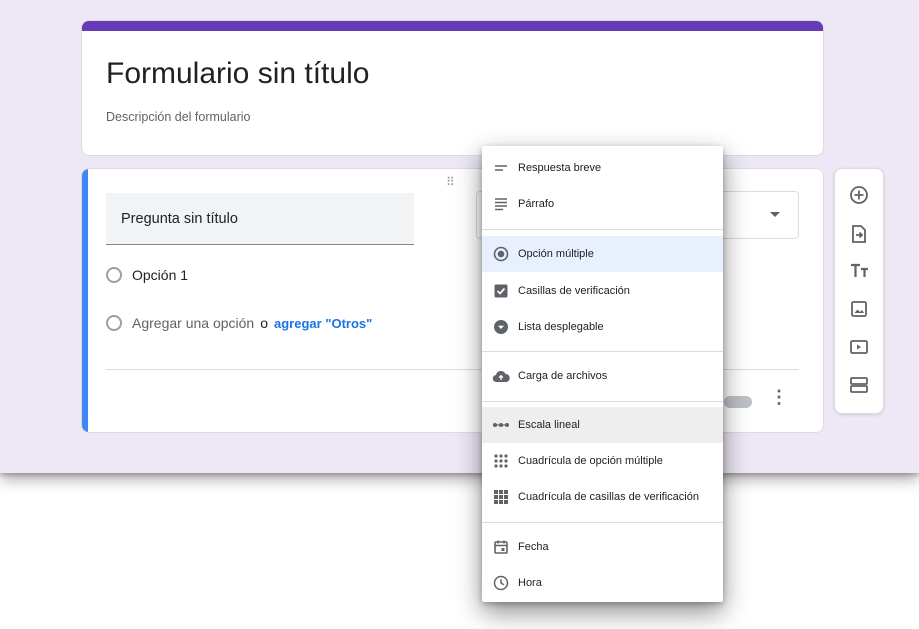  I want to click on menu-item-label: Cuadrícula de casillas de verificación, so click(608, 497).